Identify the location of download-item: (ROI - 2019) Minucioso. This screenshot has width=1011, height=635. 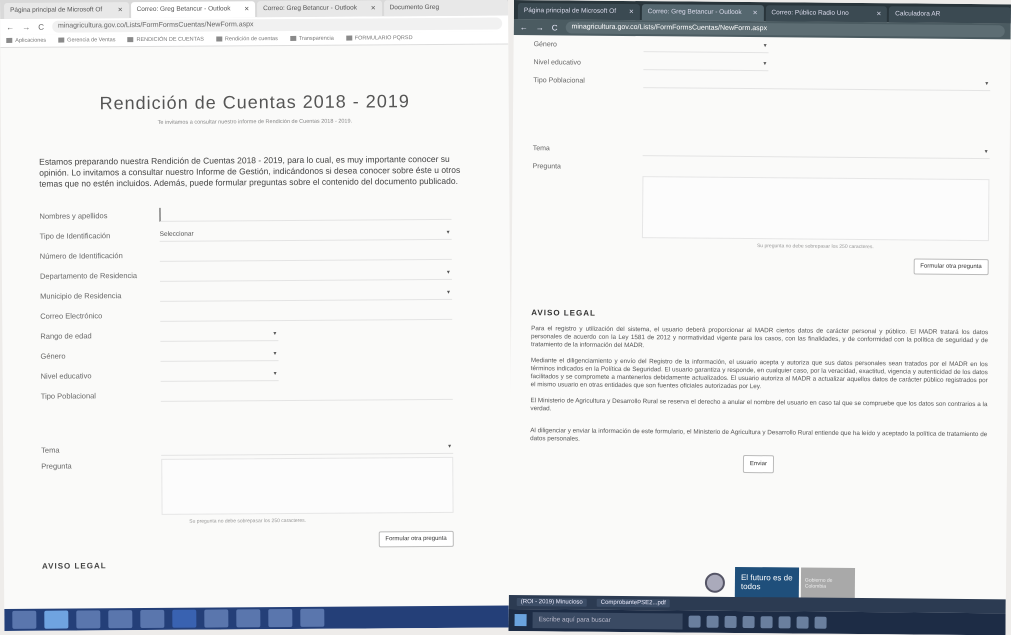
(551, 602).